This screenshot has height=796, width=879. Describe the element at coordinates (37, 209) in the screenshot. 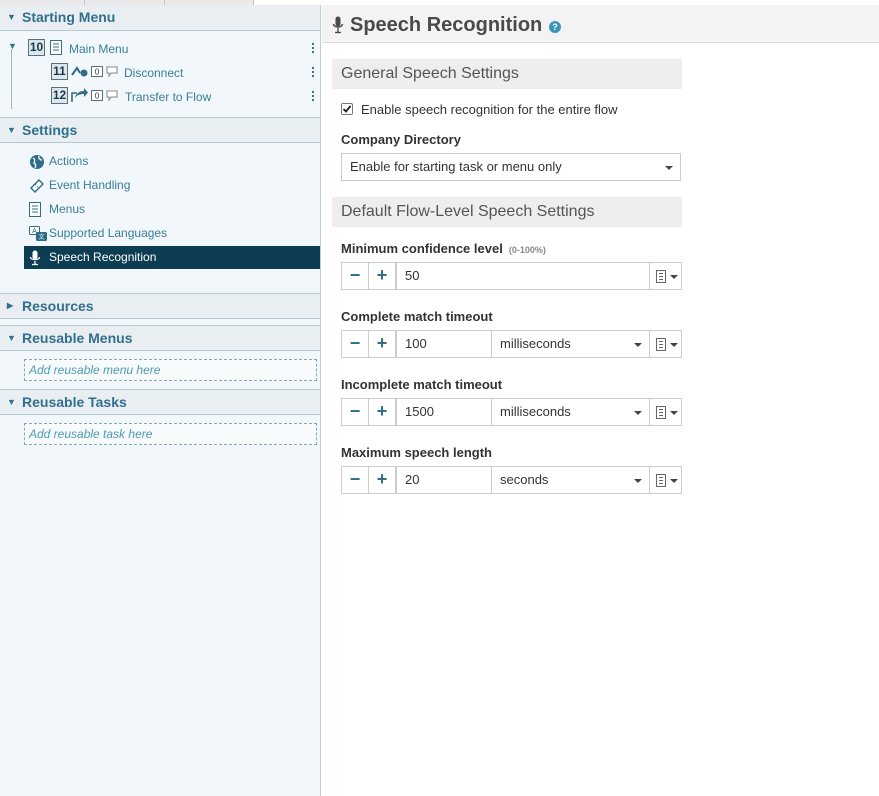

I see `list-icon` at that location.